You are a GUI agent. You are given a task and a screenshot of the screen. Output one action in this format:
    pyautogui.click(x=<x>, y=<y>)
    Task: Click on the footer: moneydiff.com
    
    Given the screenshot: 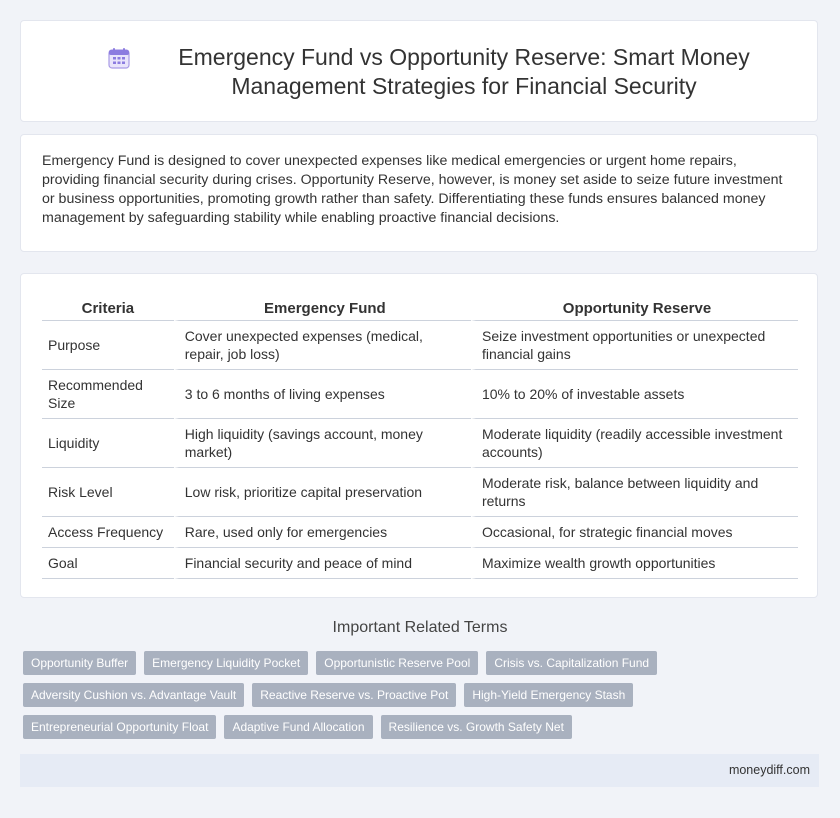 What is the action you would take?
    pyautogui.click(x=419, y=770)
    